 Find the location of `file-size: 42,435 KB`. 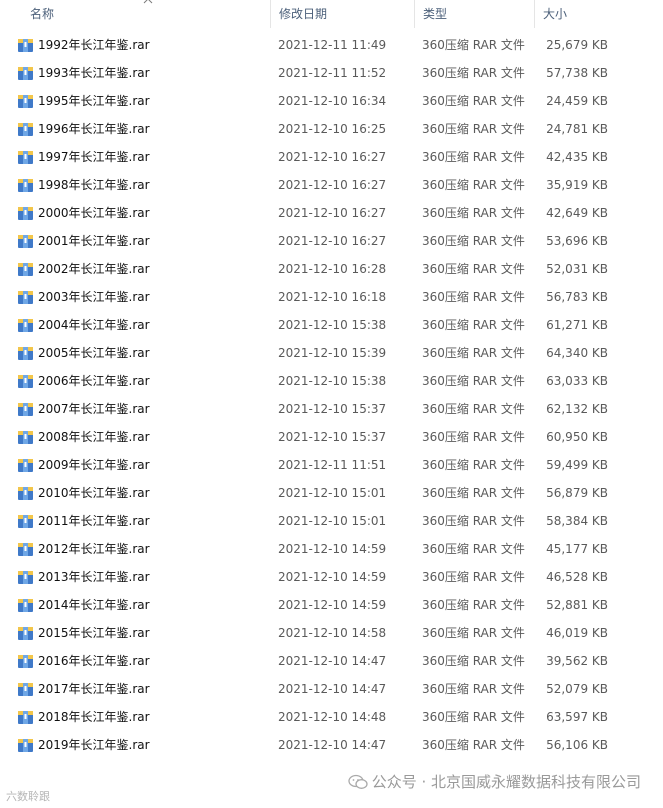

file-size: 42,435 KB is located at coordinates (577, 157).